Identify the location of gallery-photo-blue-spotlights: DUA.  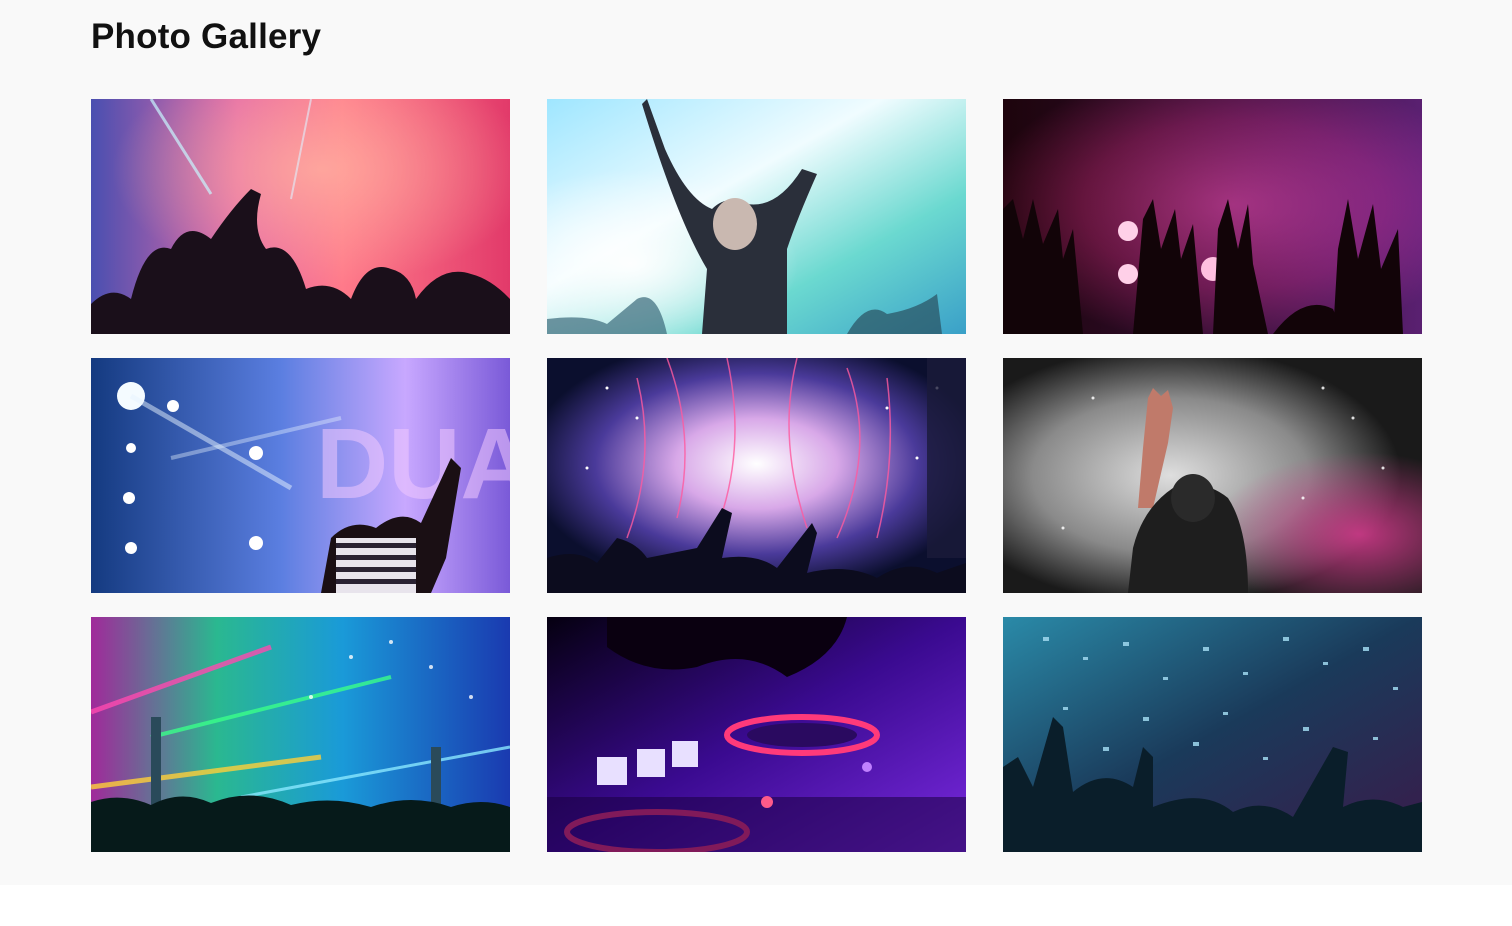
(300, 475).